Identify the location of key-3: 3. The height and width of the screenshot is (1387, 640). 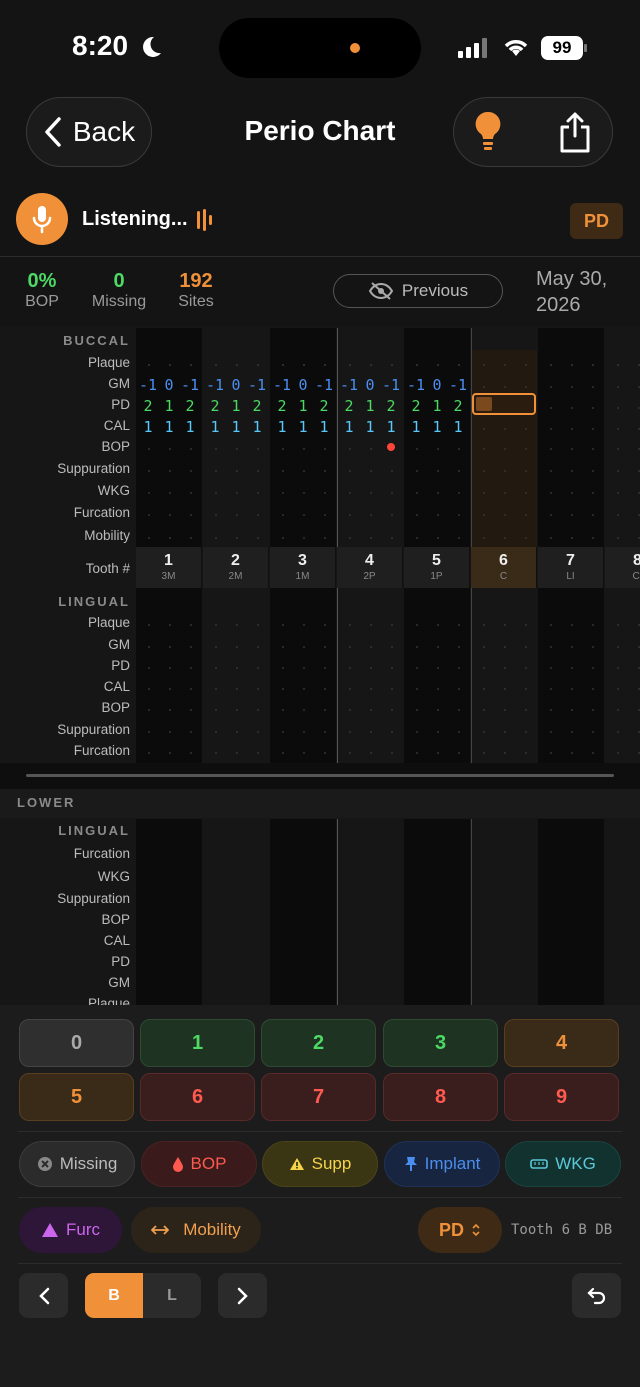
(440, 1043).